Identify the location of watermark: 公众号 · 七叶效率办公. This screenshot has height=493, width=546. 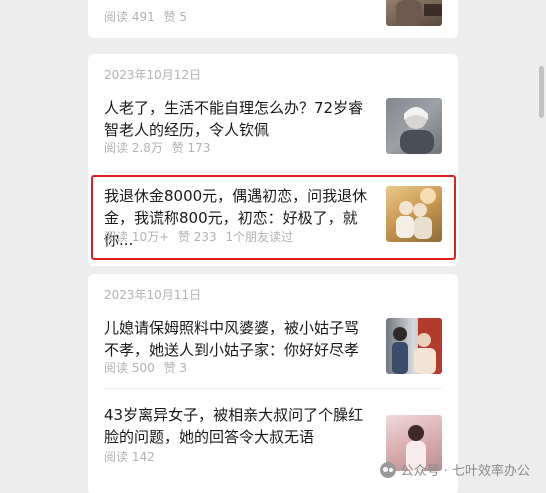
(454, 469).